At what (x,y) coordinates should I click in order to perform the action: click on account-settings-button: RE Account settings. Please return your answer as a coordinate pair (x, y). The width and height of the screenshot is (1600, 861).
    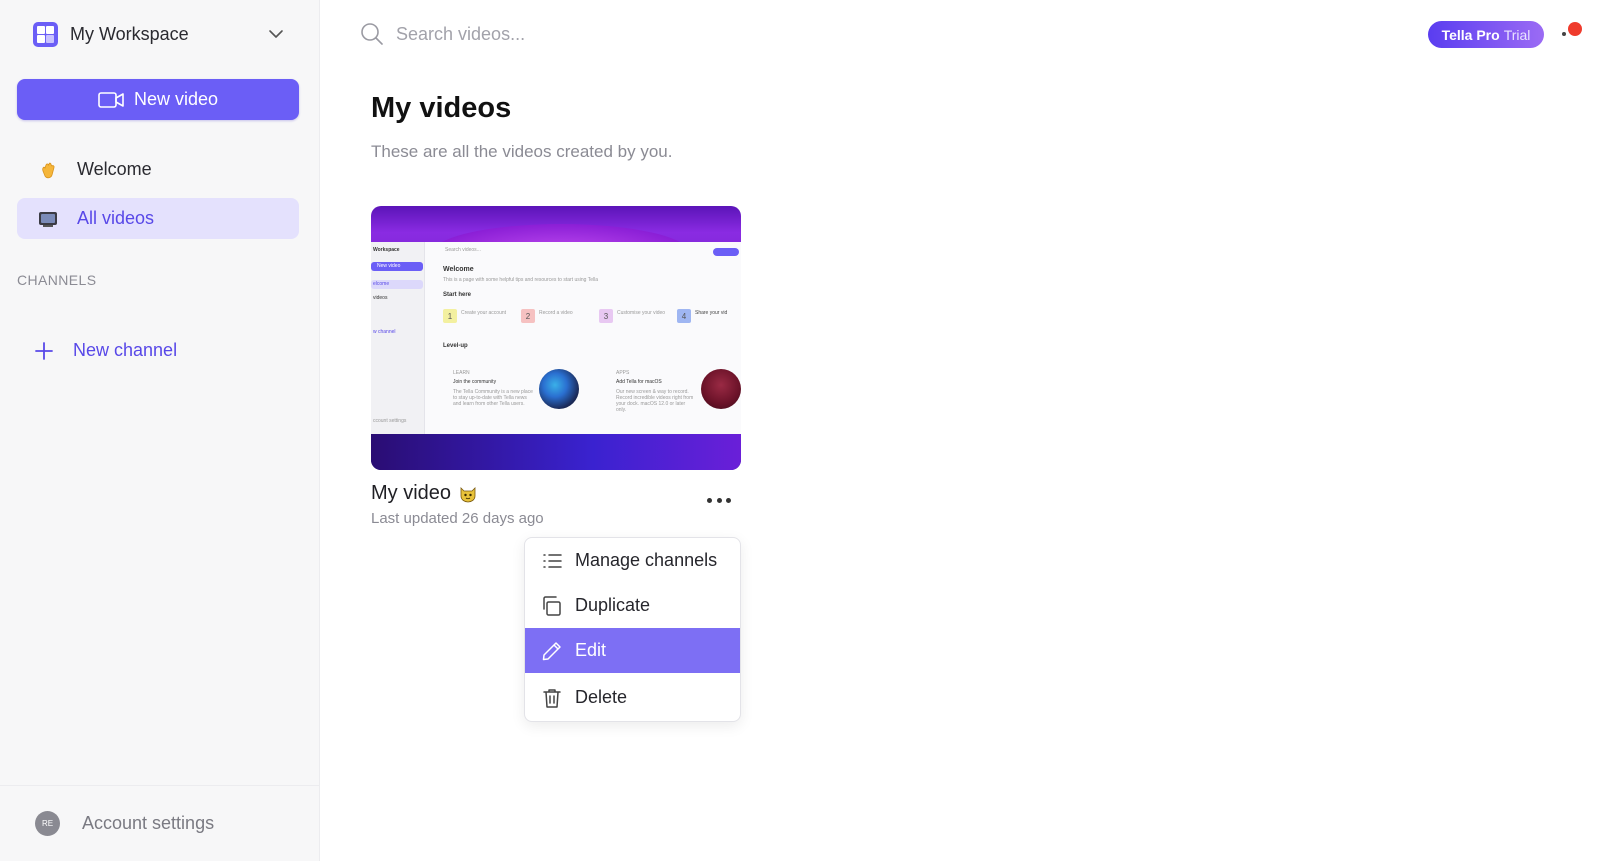
    Looking at the image, I should click on (160, 823).